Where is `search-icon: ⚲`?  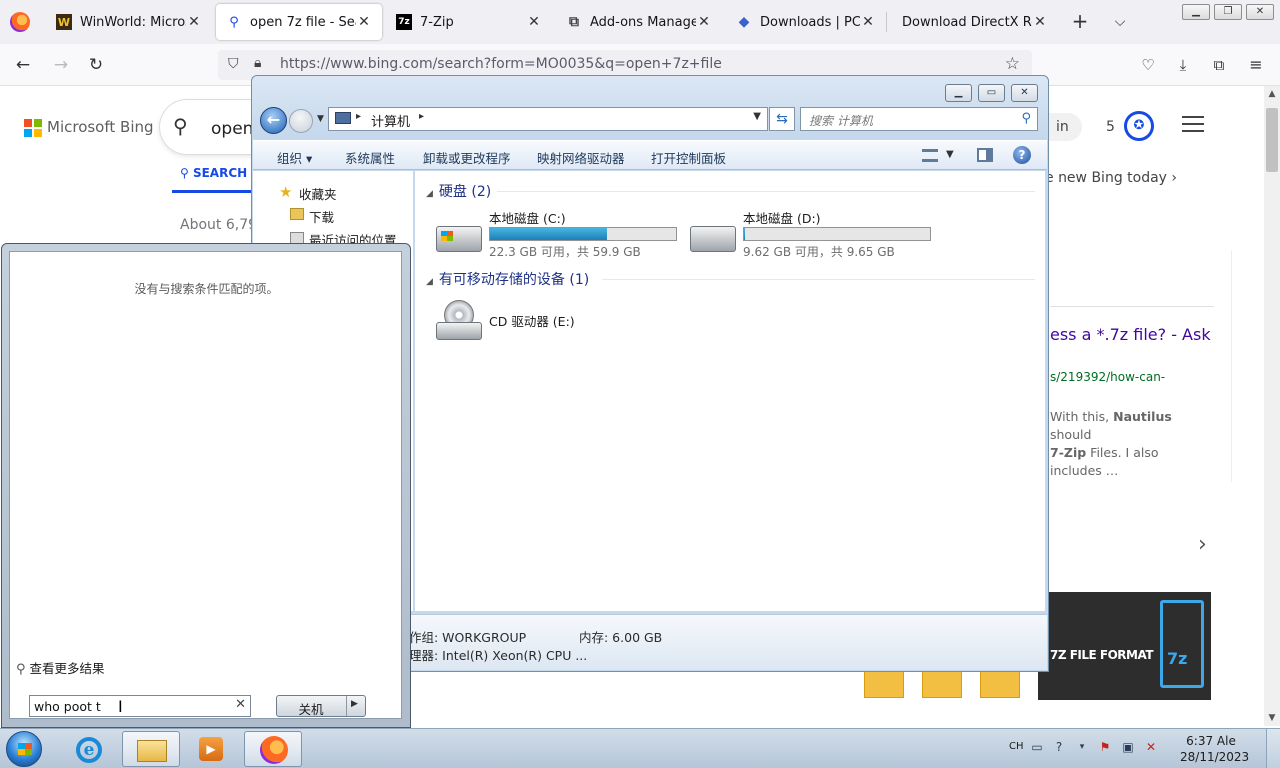 search-icon: ⚲ is located at coordinates (180, 126).